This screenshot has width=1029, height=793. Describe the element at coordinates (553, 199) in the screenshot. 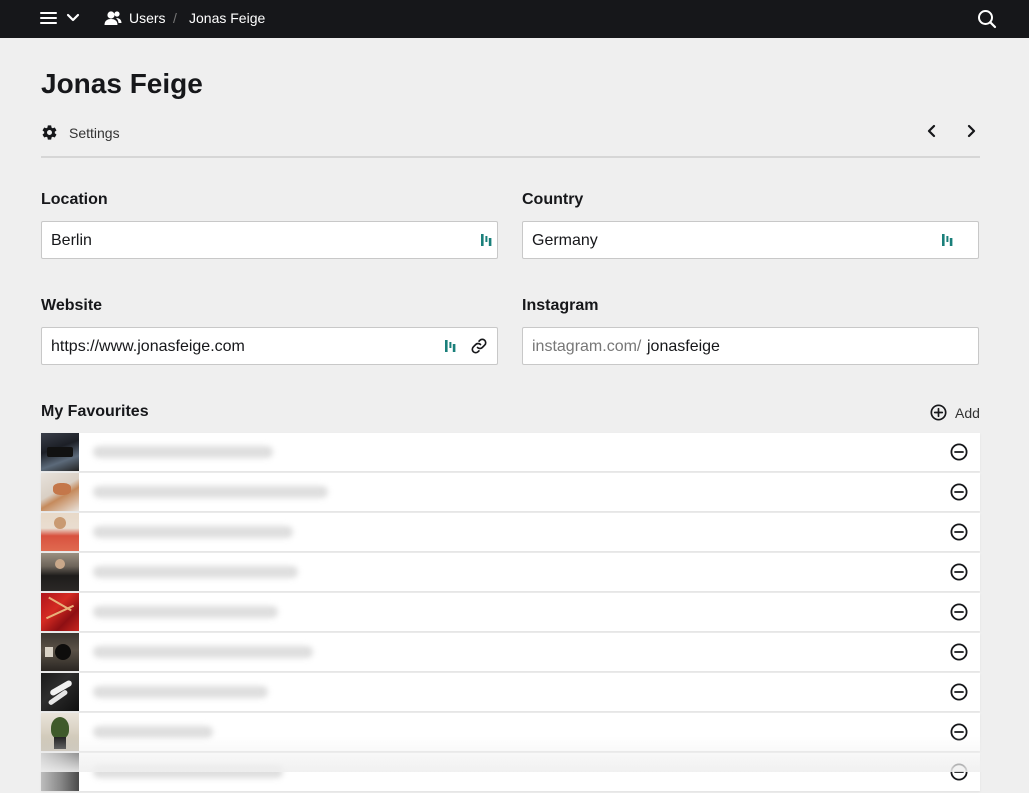

I see `country-label: Country` at that location.